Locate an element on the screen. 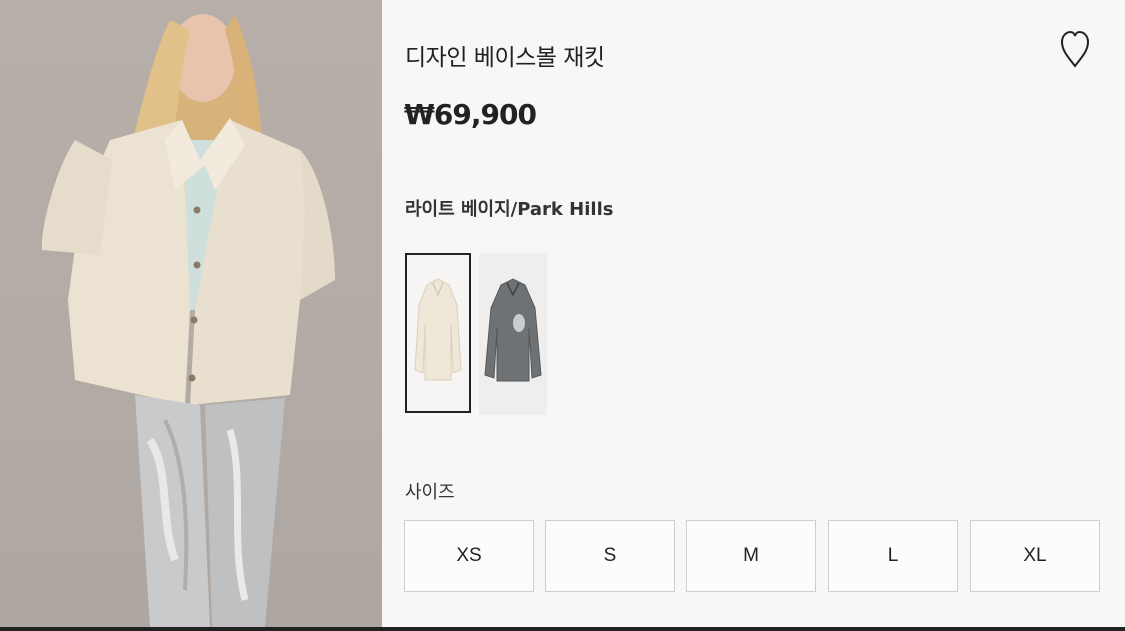 This screenshot has height=631, width=1125. size-button-m: M is located at coordinates (751, 556).